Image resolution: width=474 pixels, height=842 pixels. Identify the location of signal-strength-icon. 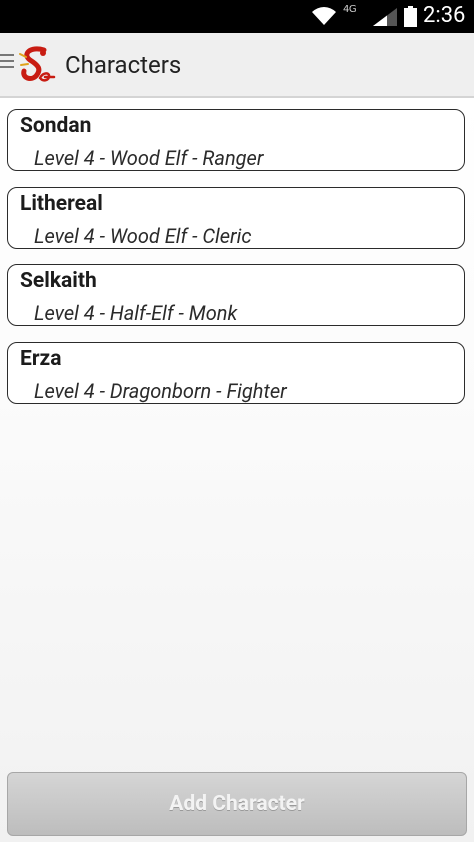
(385, 17).